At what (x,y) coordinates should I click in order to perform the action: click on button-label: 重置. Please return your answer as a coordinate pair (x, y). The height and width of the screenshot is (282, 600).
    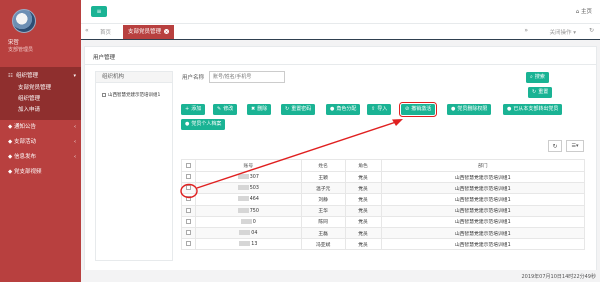
    Looking at the image, I should click on (543, 92).